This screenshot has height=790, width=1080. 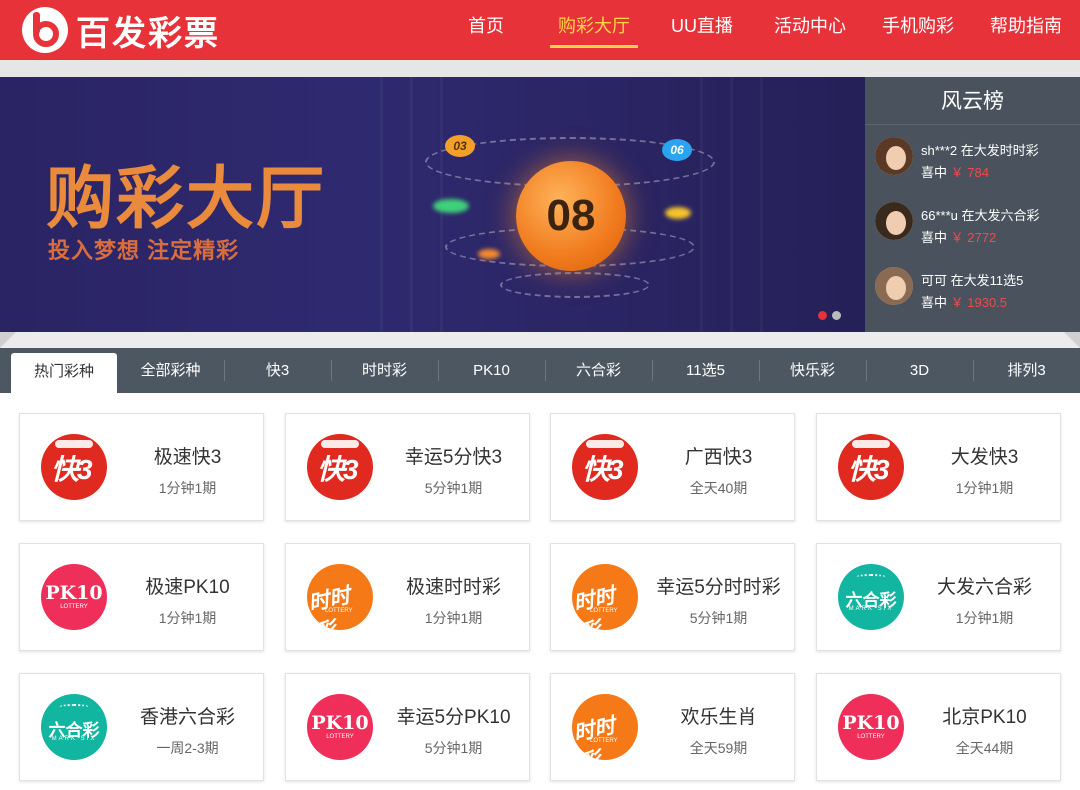 I want to click on green-ball-decor, so click(x=451, y=206).